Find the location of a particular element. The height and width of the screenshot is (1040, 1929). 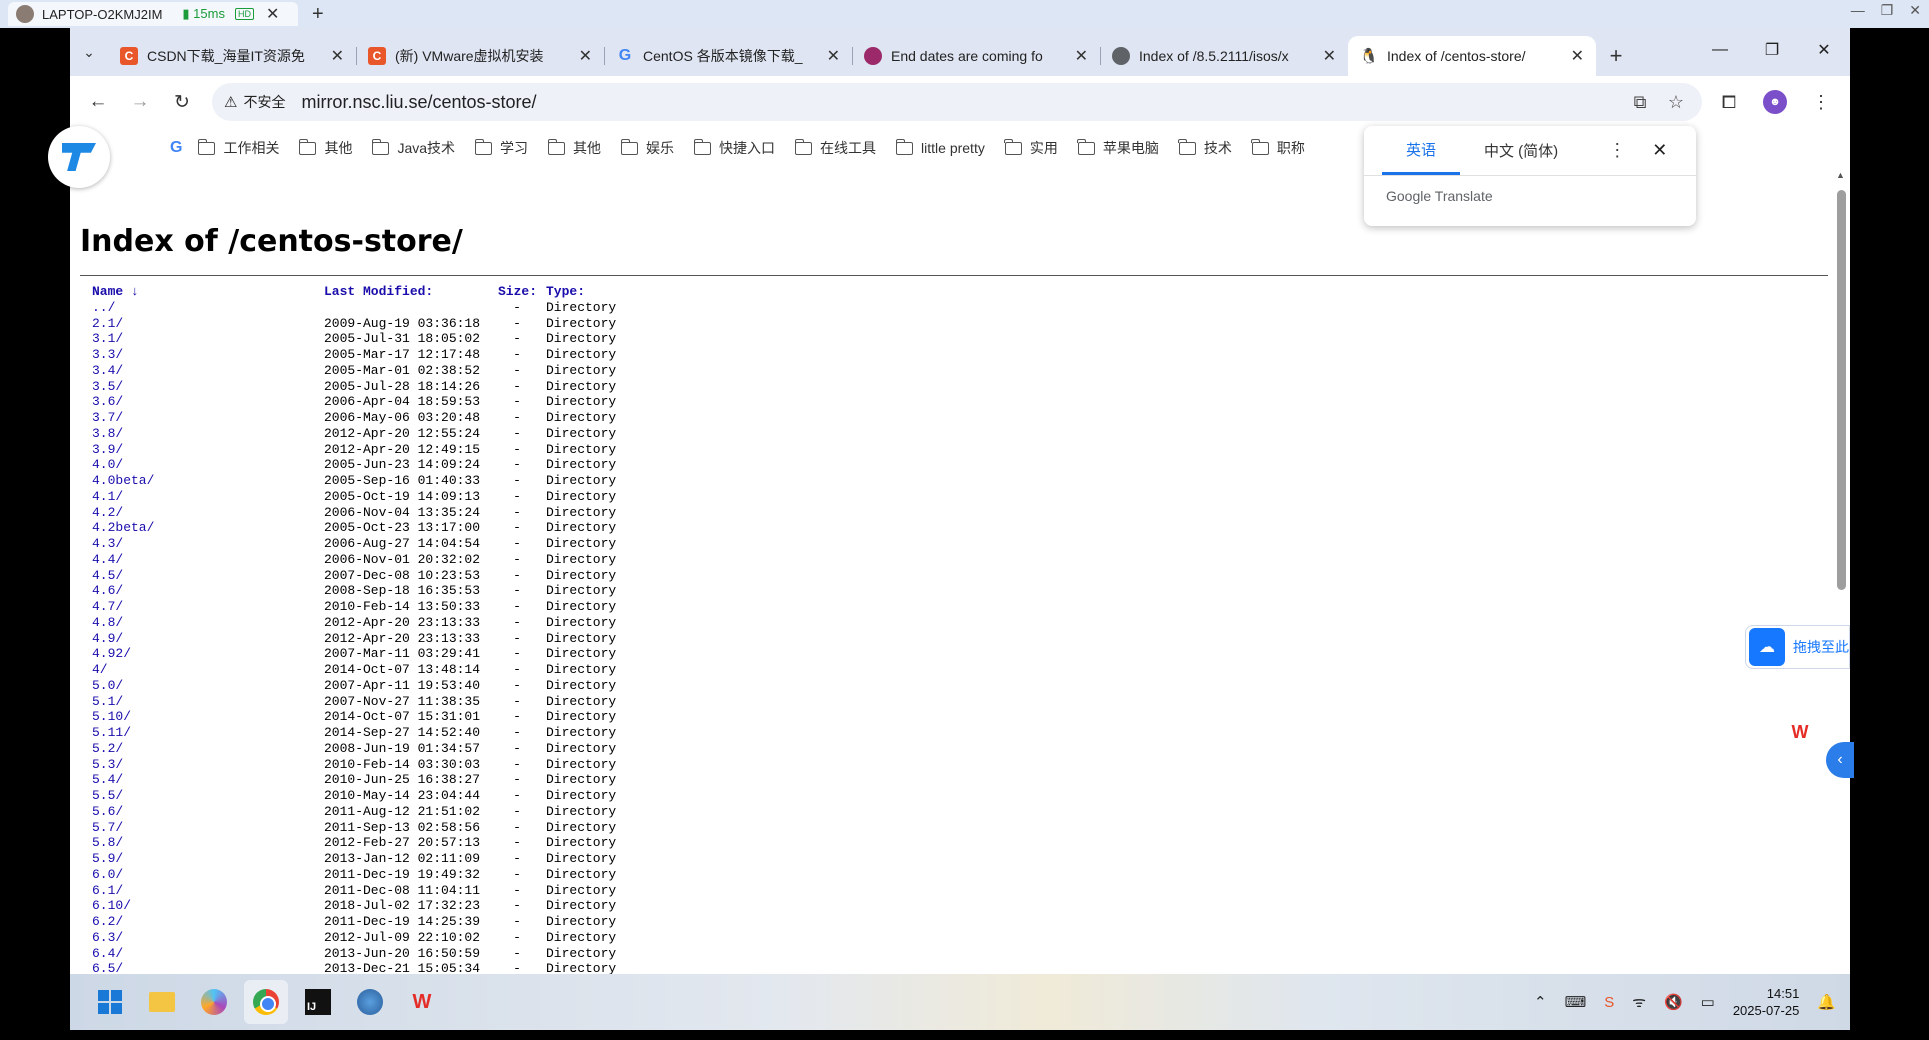

entry-link: 3.3/ is located at coordinates (208, 355).